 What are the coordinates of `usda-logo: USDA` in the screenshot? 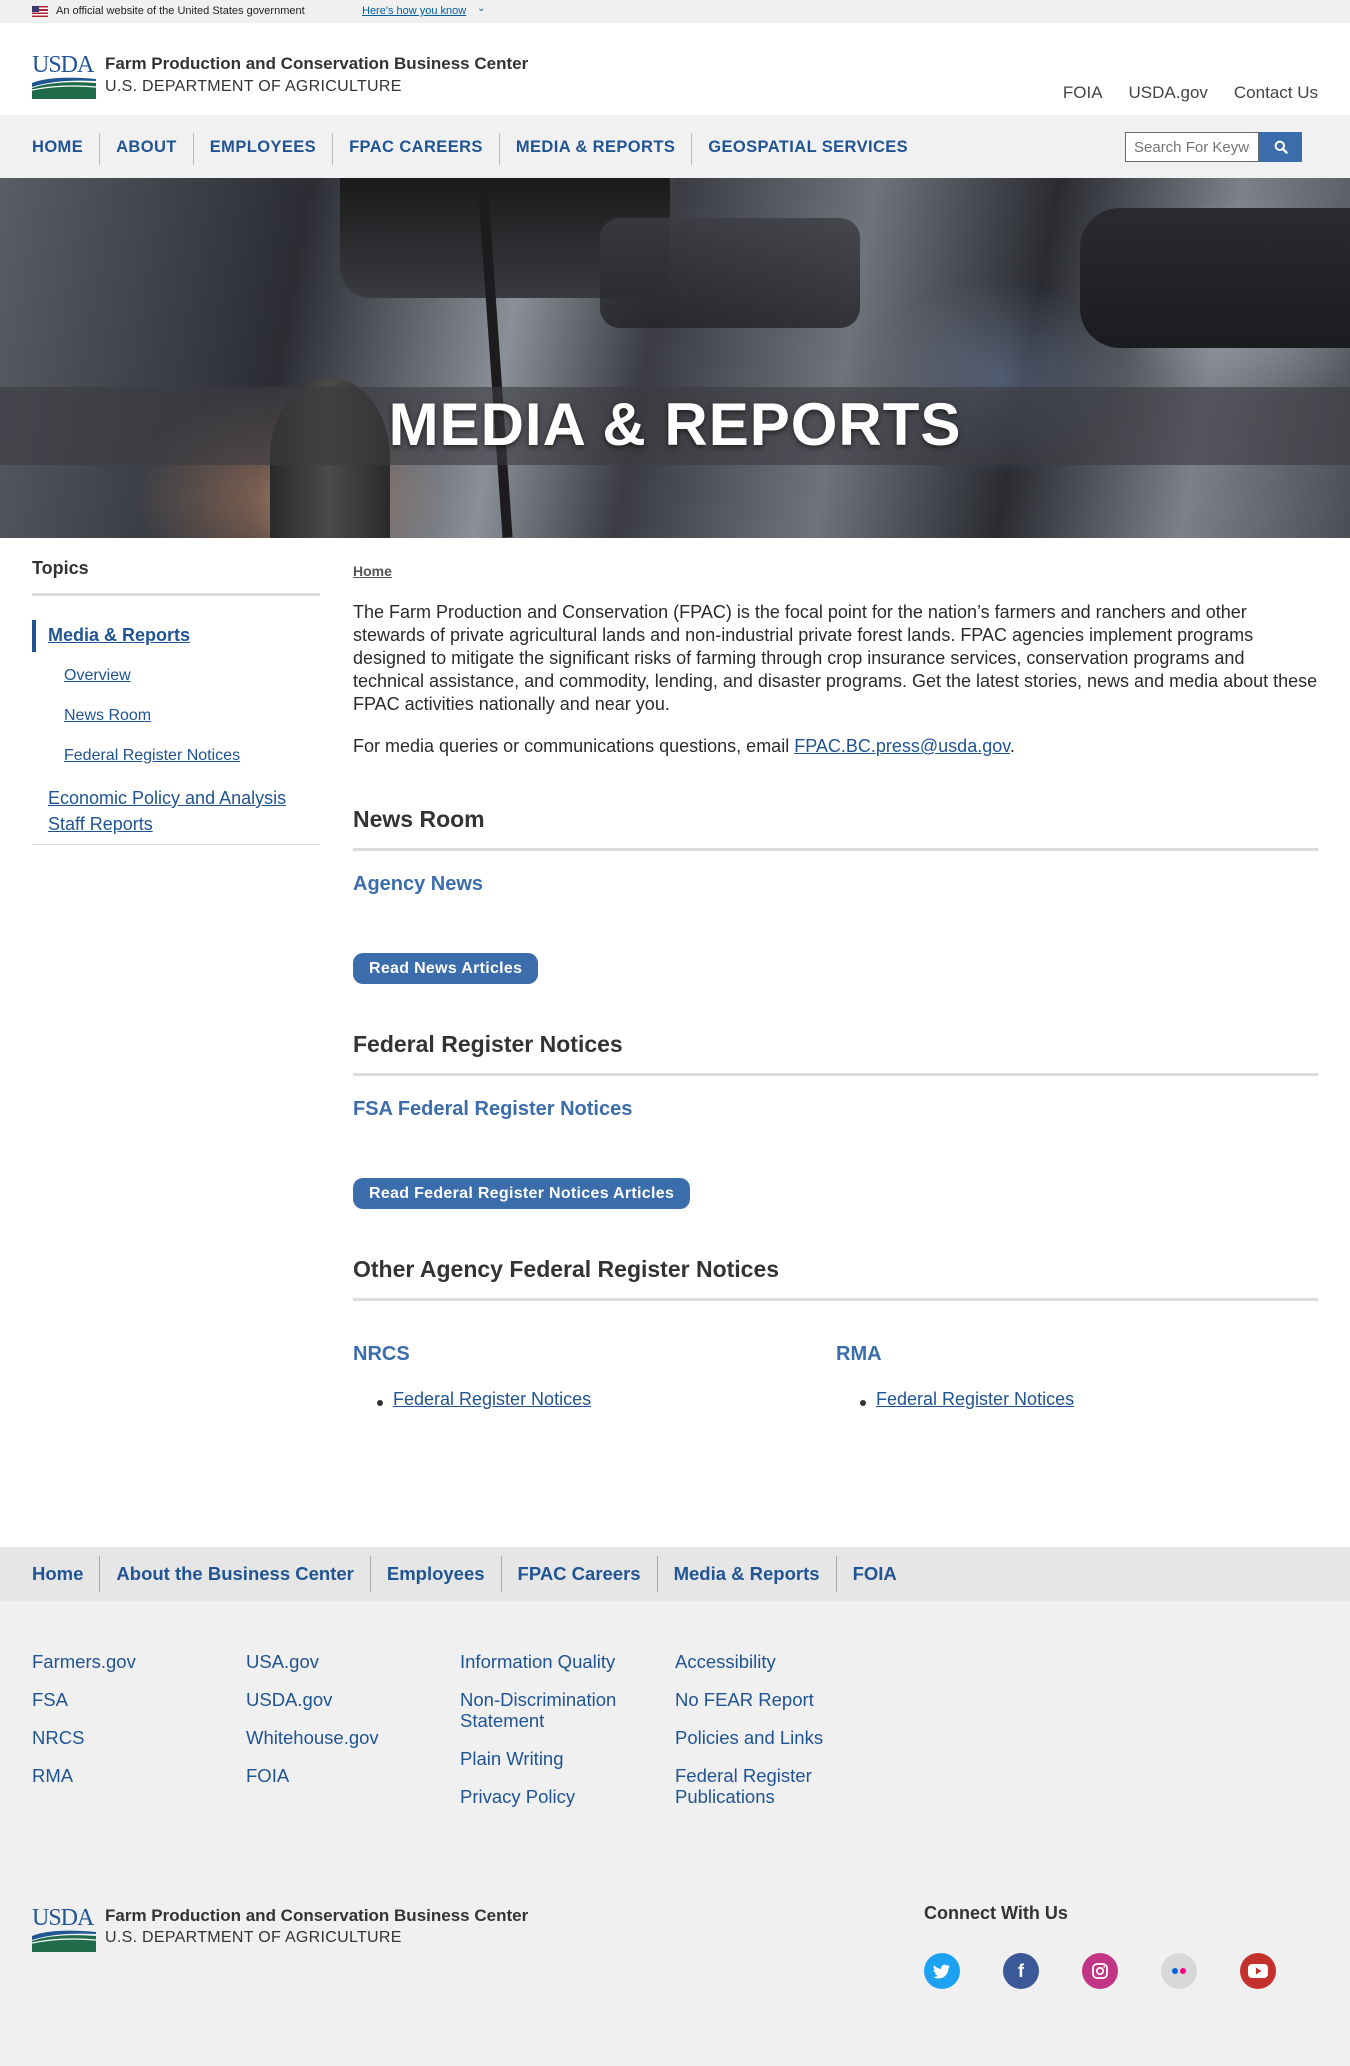 It's located at (64, 76).